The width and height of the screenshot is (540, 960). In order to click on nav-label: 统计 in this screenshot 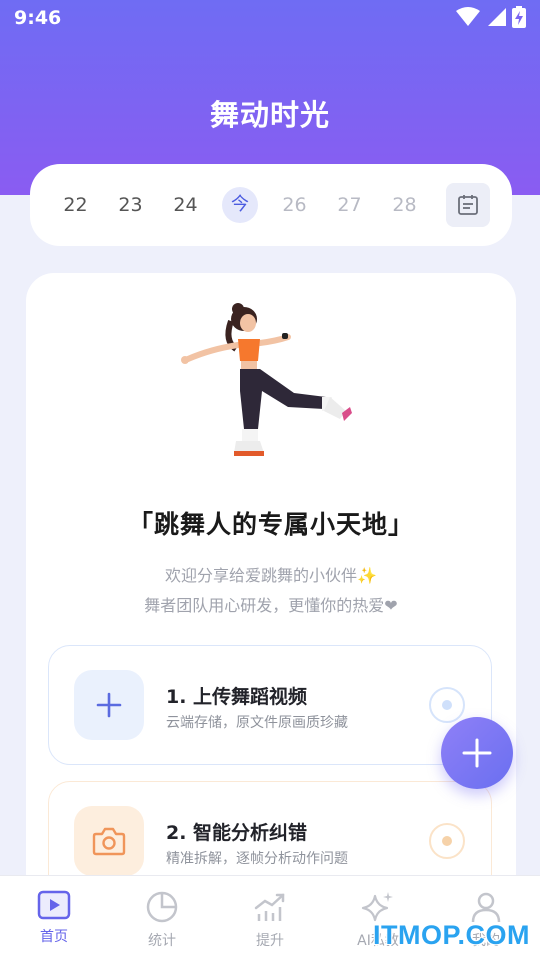, I will do `click(162, 941)`.